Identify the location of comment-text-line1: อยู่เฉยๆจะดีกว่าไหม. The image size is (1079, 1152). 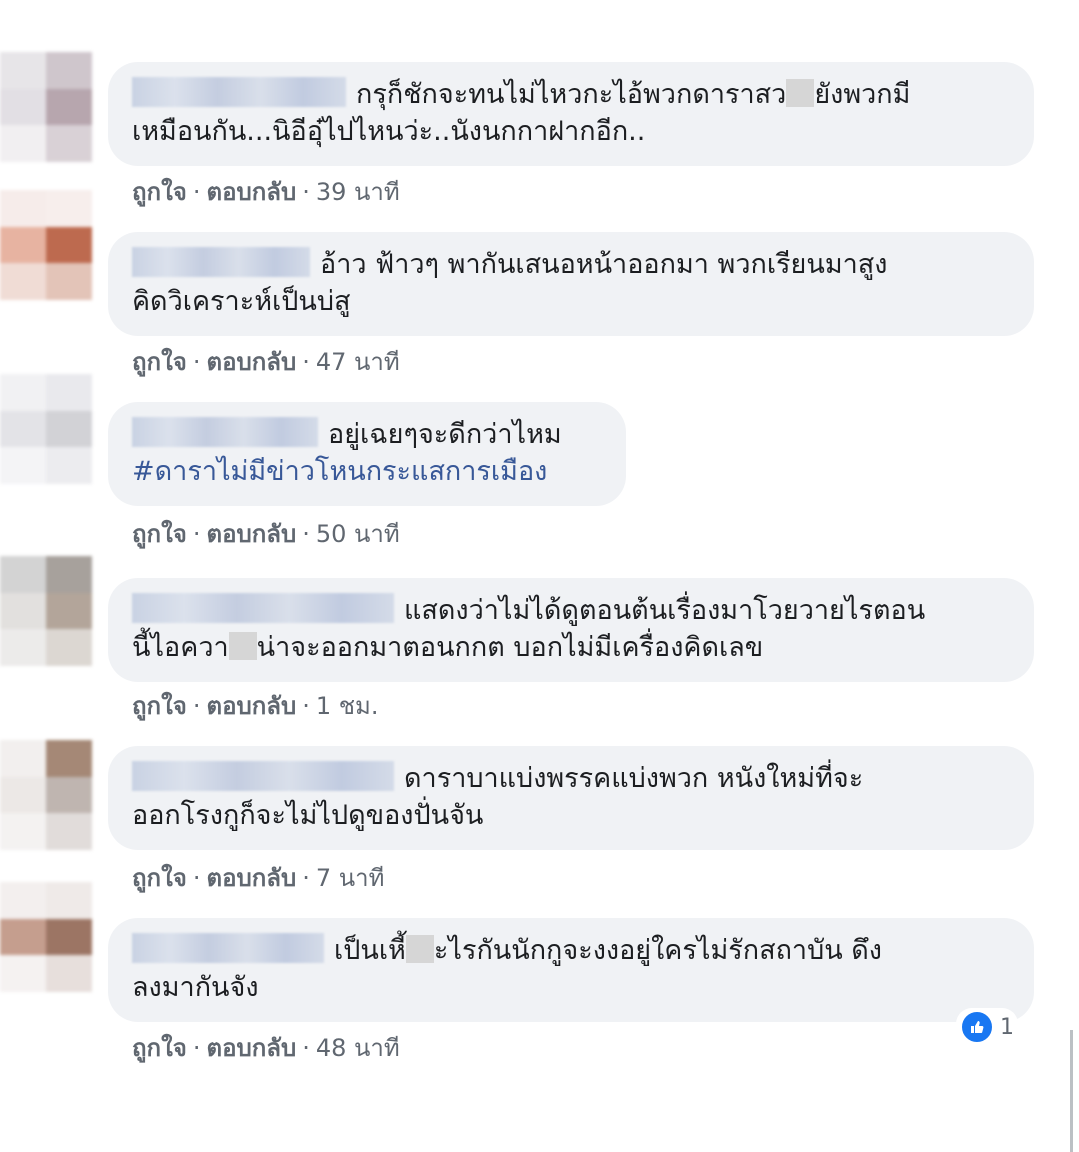
(445, 434).